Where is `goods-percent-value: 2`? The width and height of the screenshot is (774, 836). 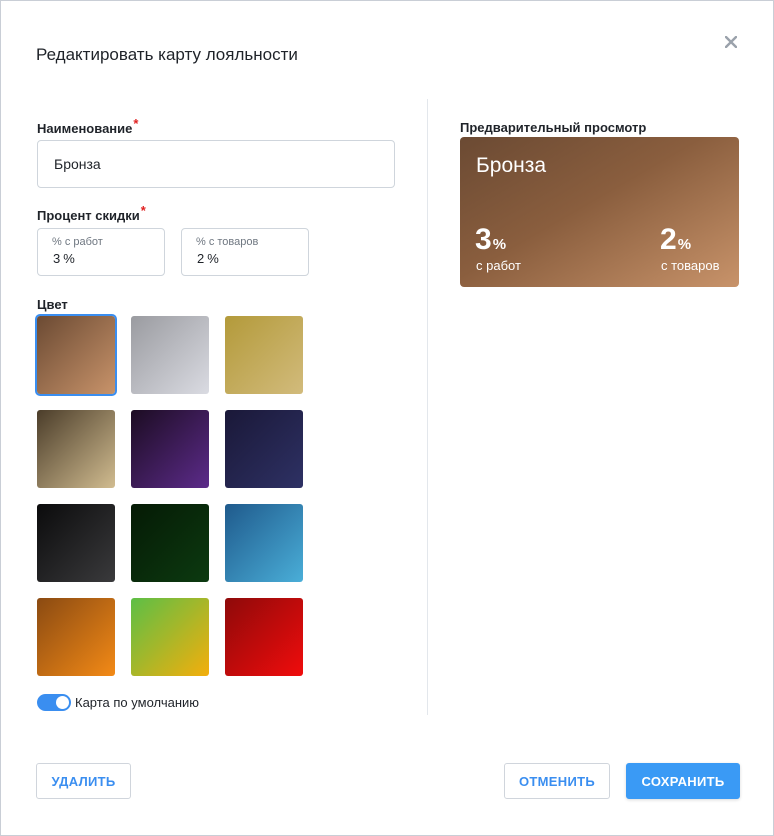 goods-percent-value: 2 is located at coordinates (201, 258).